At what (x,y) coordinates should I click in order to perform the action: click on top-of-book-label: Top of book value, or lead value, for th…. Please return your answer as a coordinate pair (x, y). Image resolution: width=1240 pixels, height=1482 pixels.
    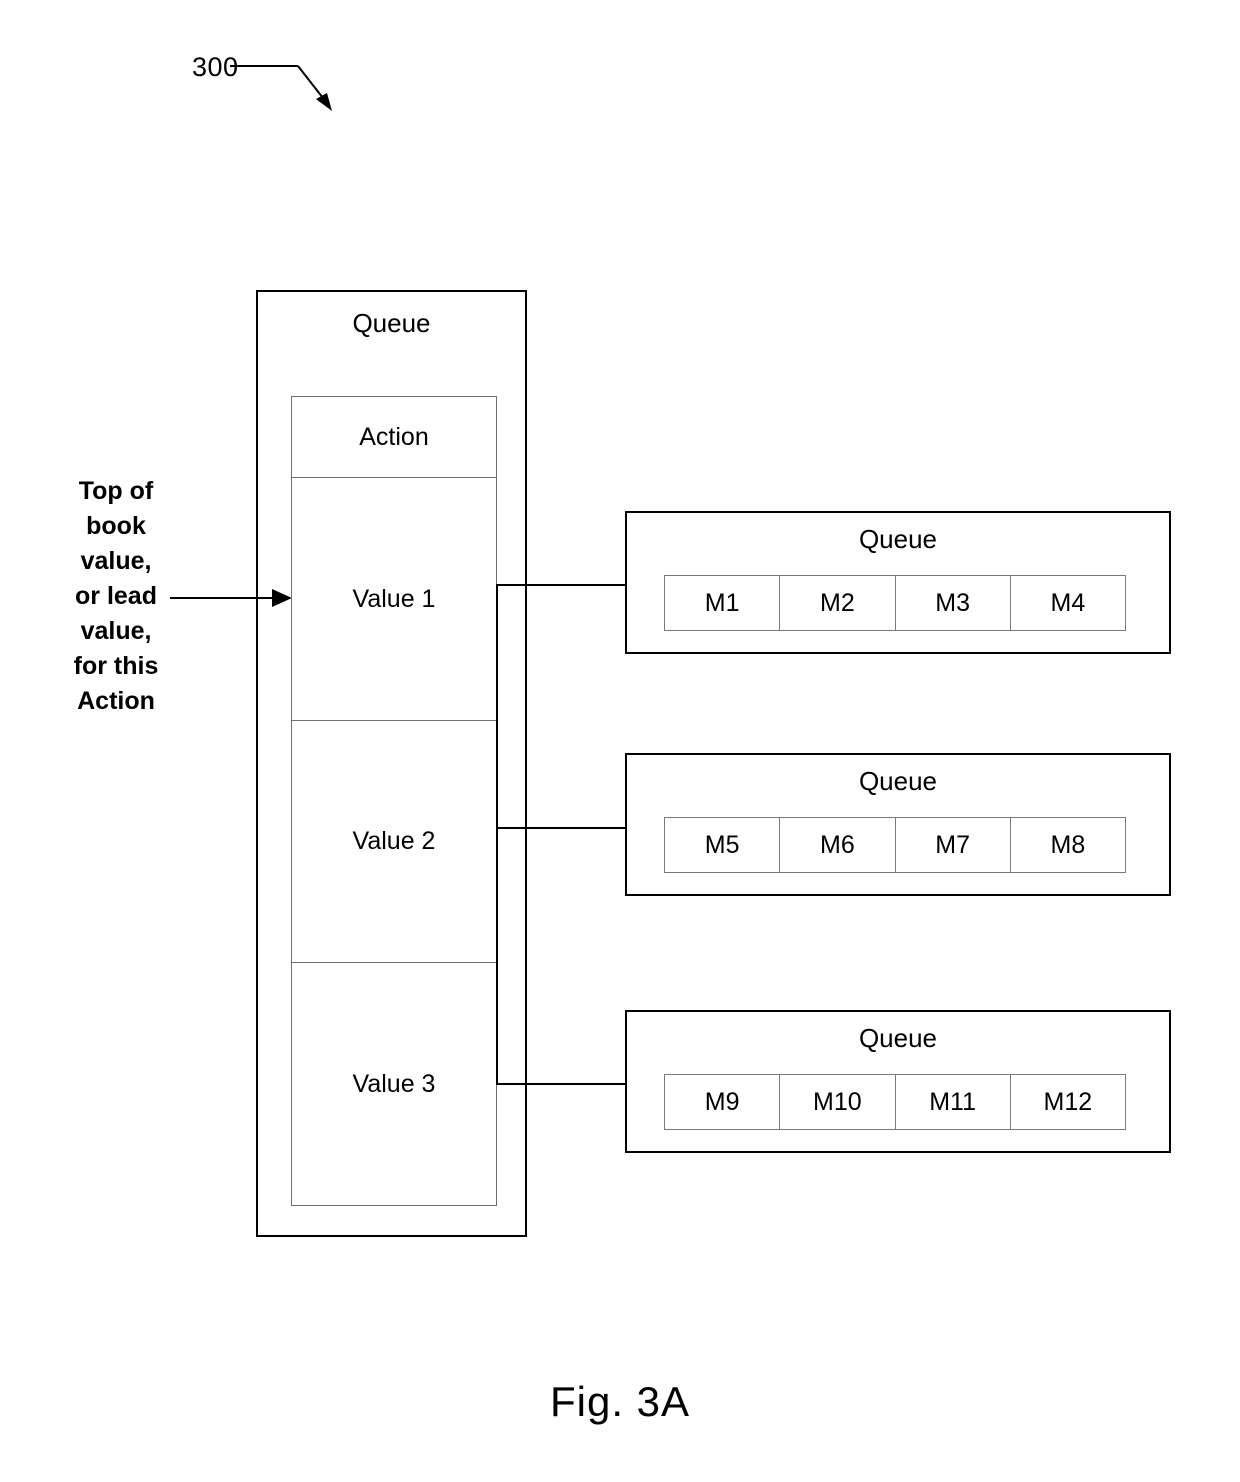
    Looking at the image, I should click on (116, 596).